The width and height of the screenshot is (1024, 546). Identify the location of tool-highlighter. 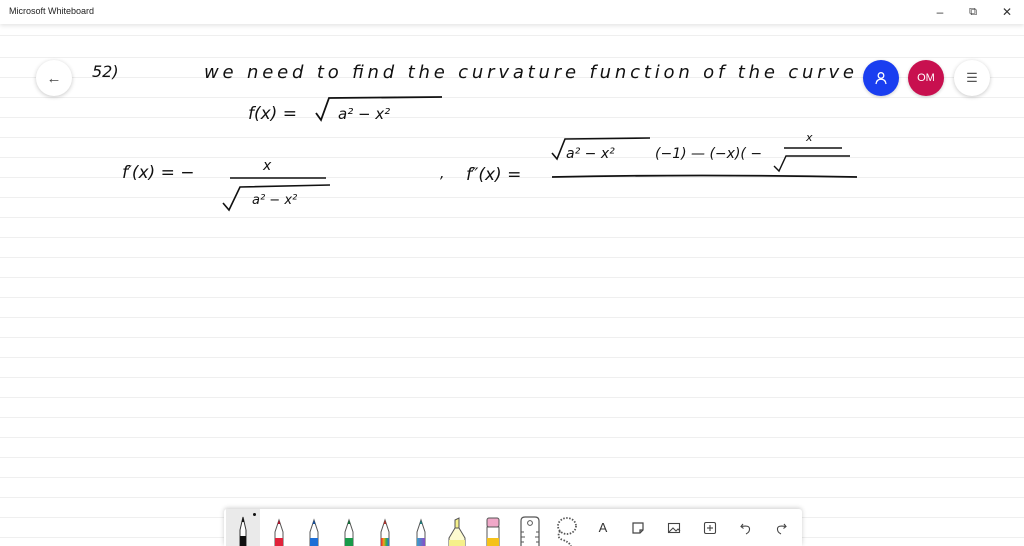
(457, 527).